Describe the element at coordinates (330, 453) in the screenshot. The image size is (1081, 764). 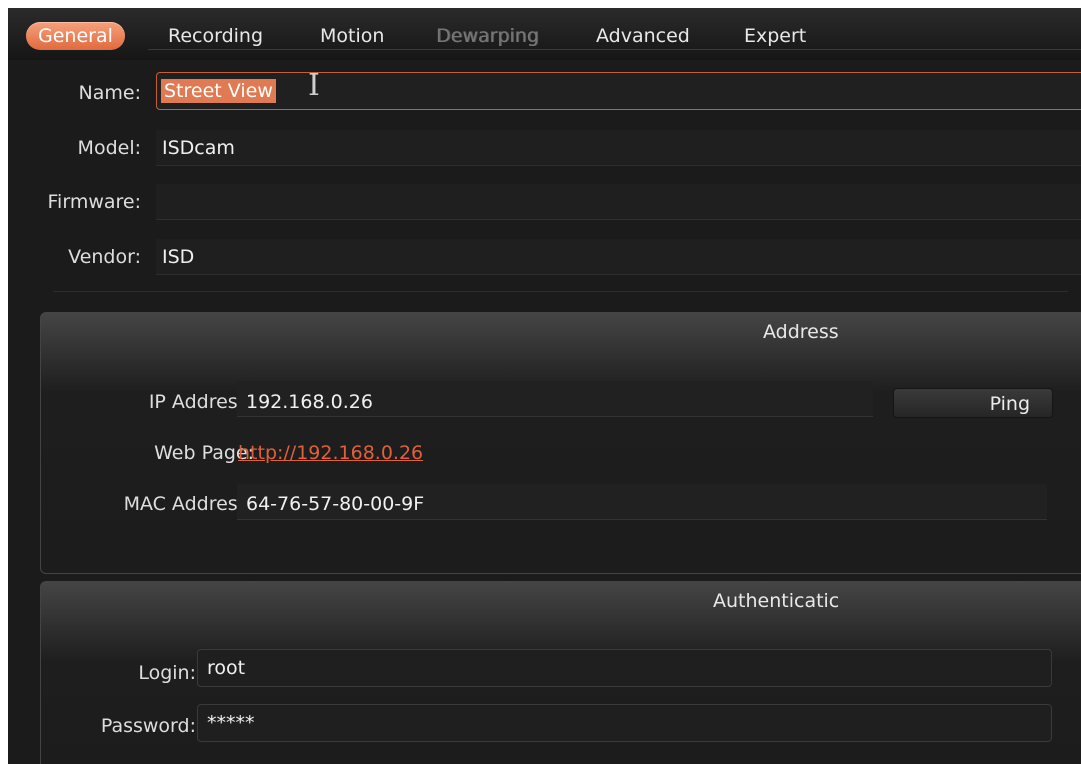
I see `web-page-link: http://192.168.0.26` at that location.